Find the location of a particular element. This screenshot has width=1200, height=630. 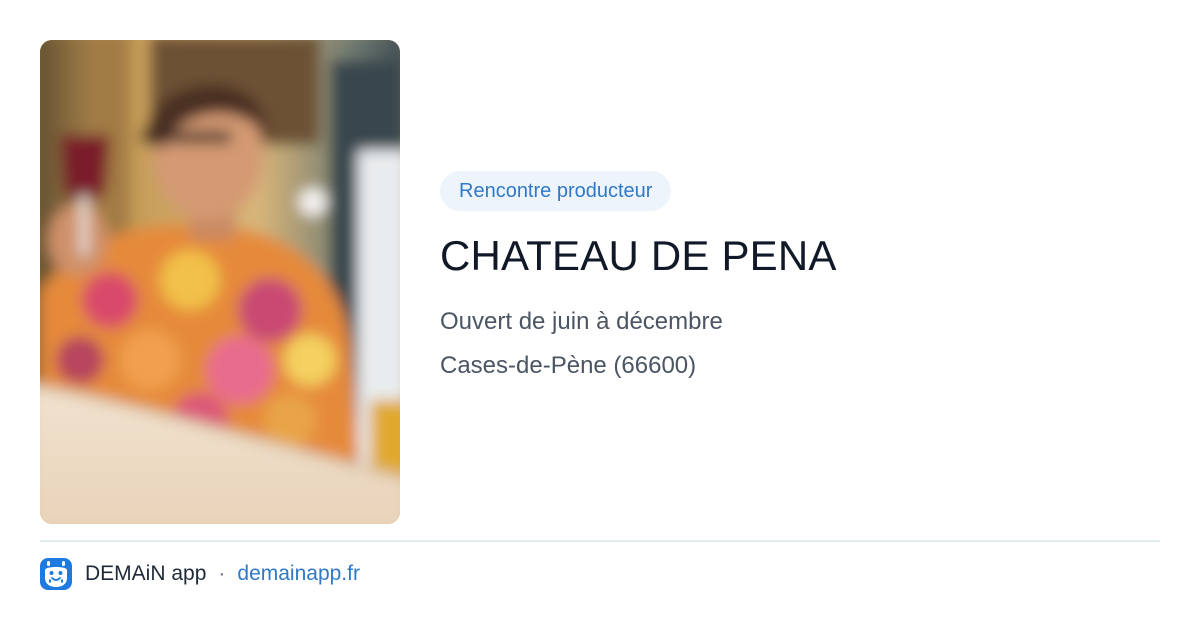

category-tag: Rencontre producteur is located at coordinates (556, 191).